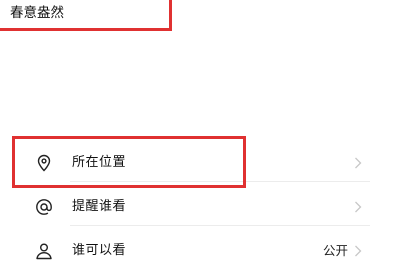 The image size is (400, 270). Describe the element at coordinates (99, 162) in the screenshot. I see `menu-item-label: 所在位置` at that location.